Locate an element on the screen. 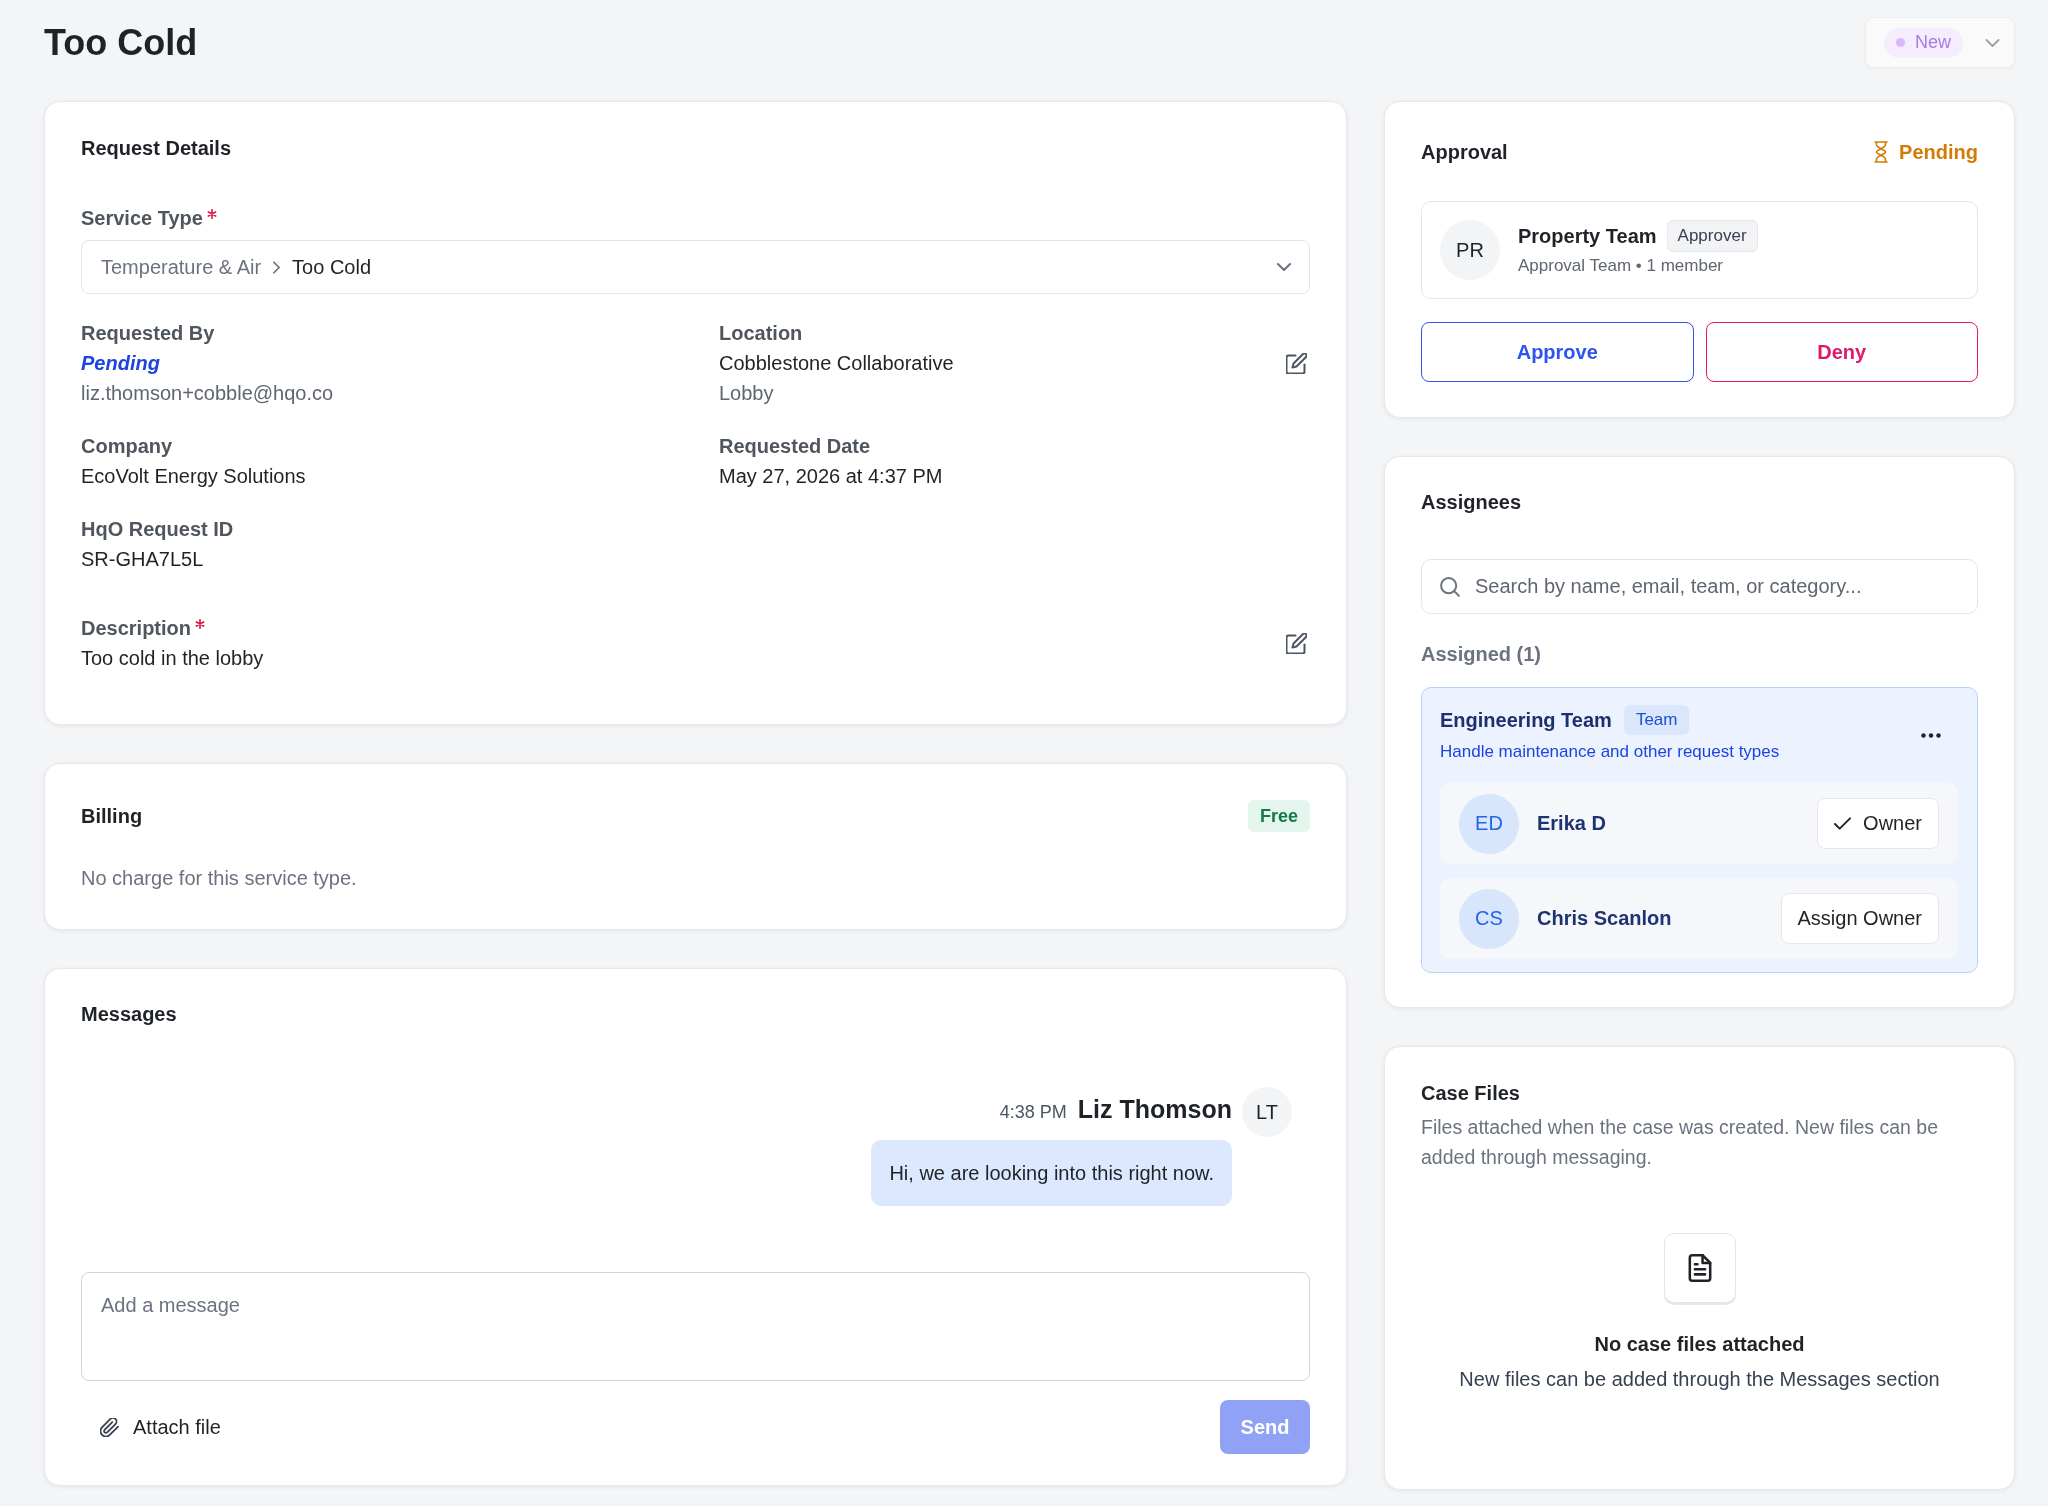  price-tag: Free is located at coordinates (1278, 816).